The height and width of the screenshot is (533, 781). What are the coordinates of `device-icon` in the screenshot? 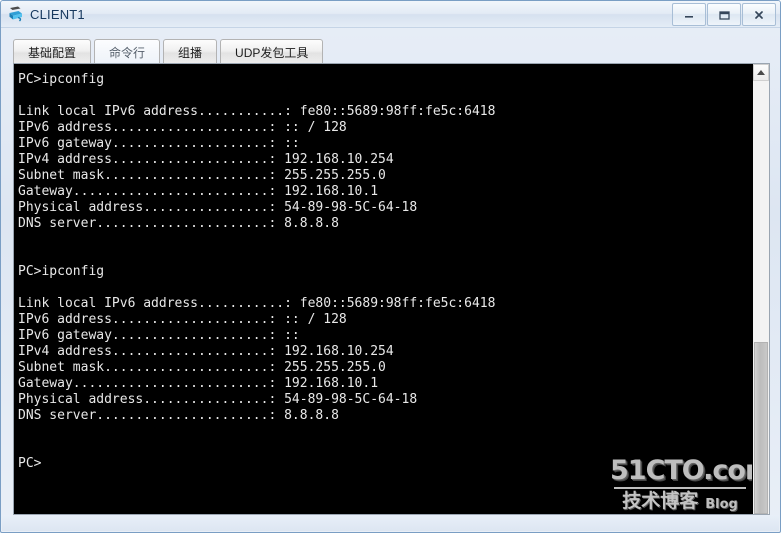 It's located at (16, 14).